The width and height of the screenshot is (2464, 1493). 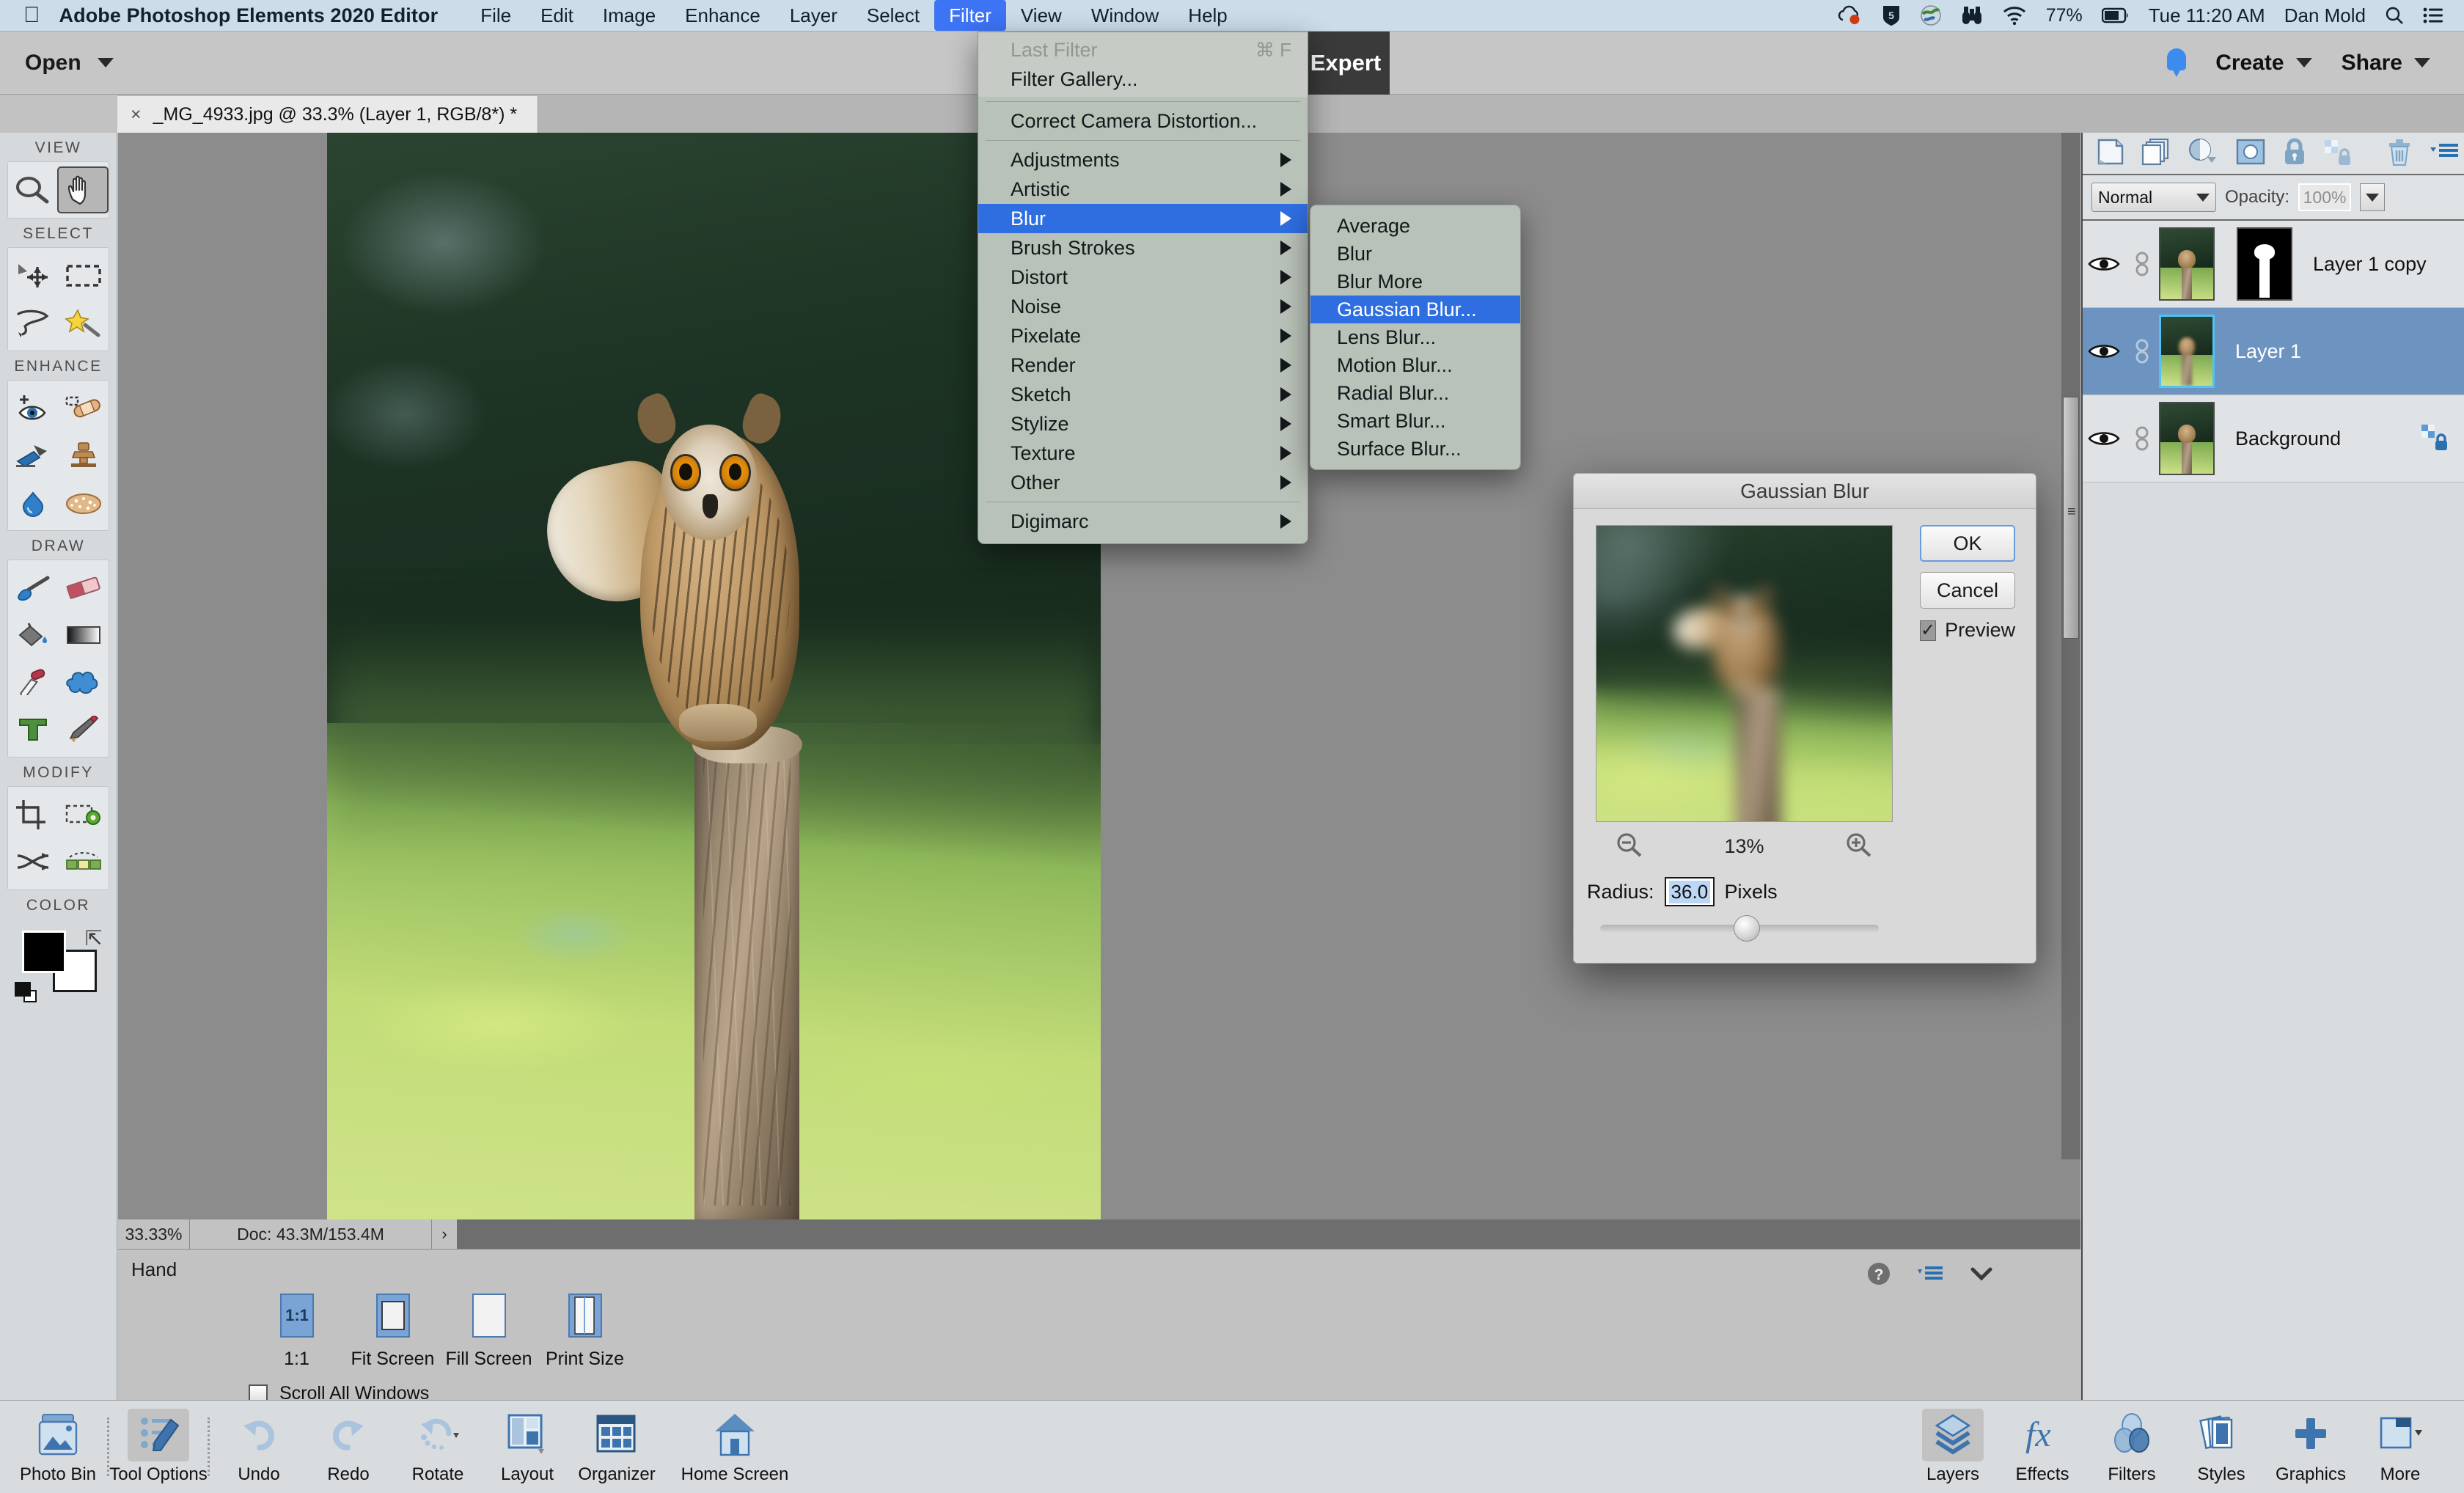 I want to click on submenu-item-blur-more: Blur More, so click(x=1415, y=282).